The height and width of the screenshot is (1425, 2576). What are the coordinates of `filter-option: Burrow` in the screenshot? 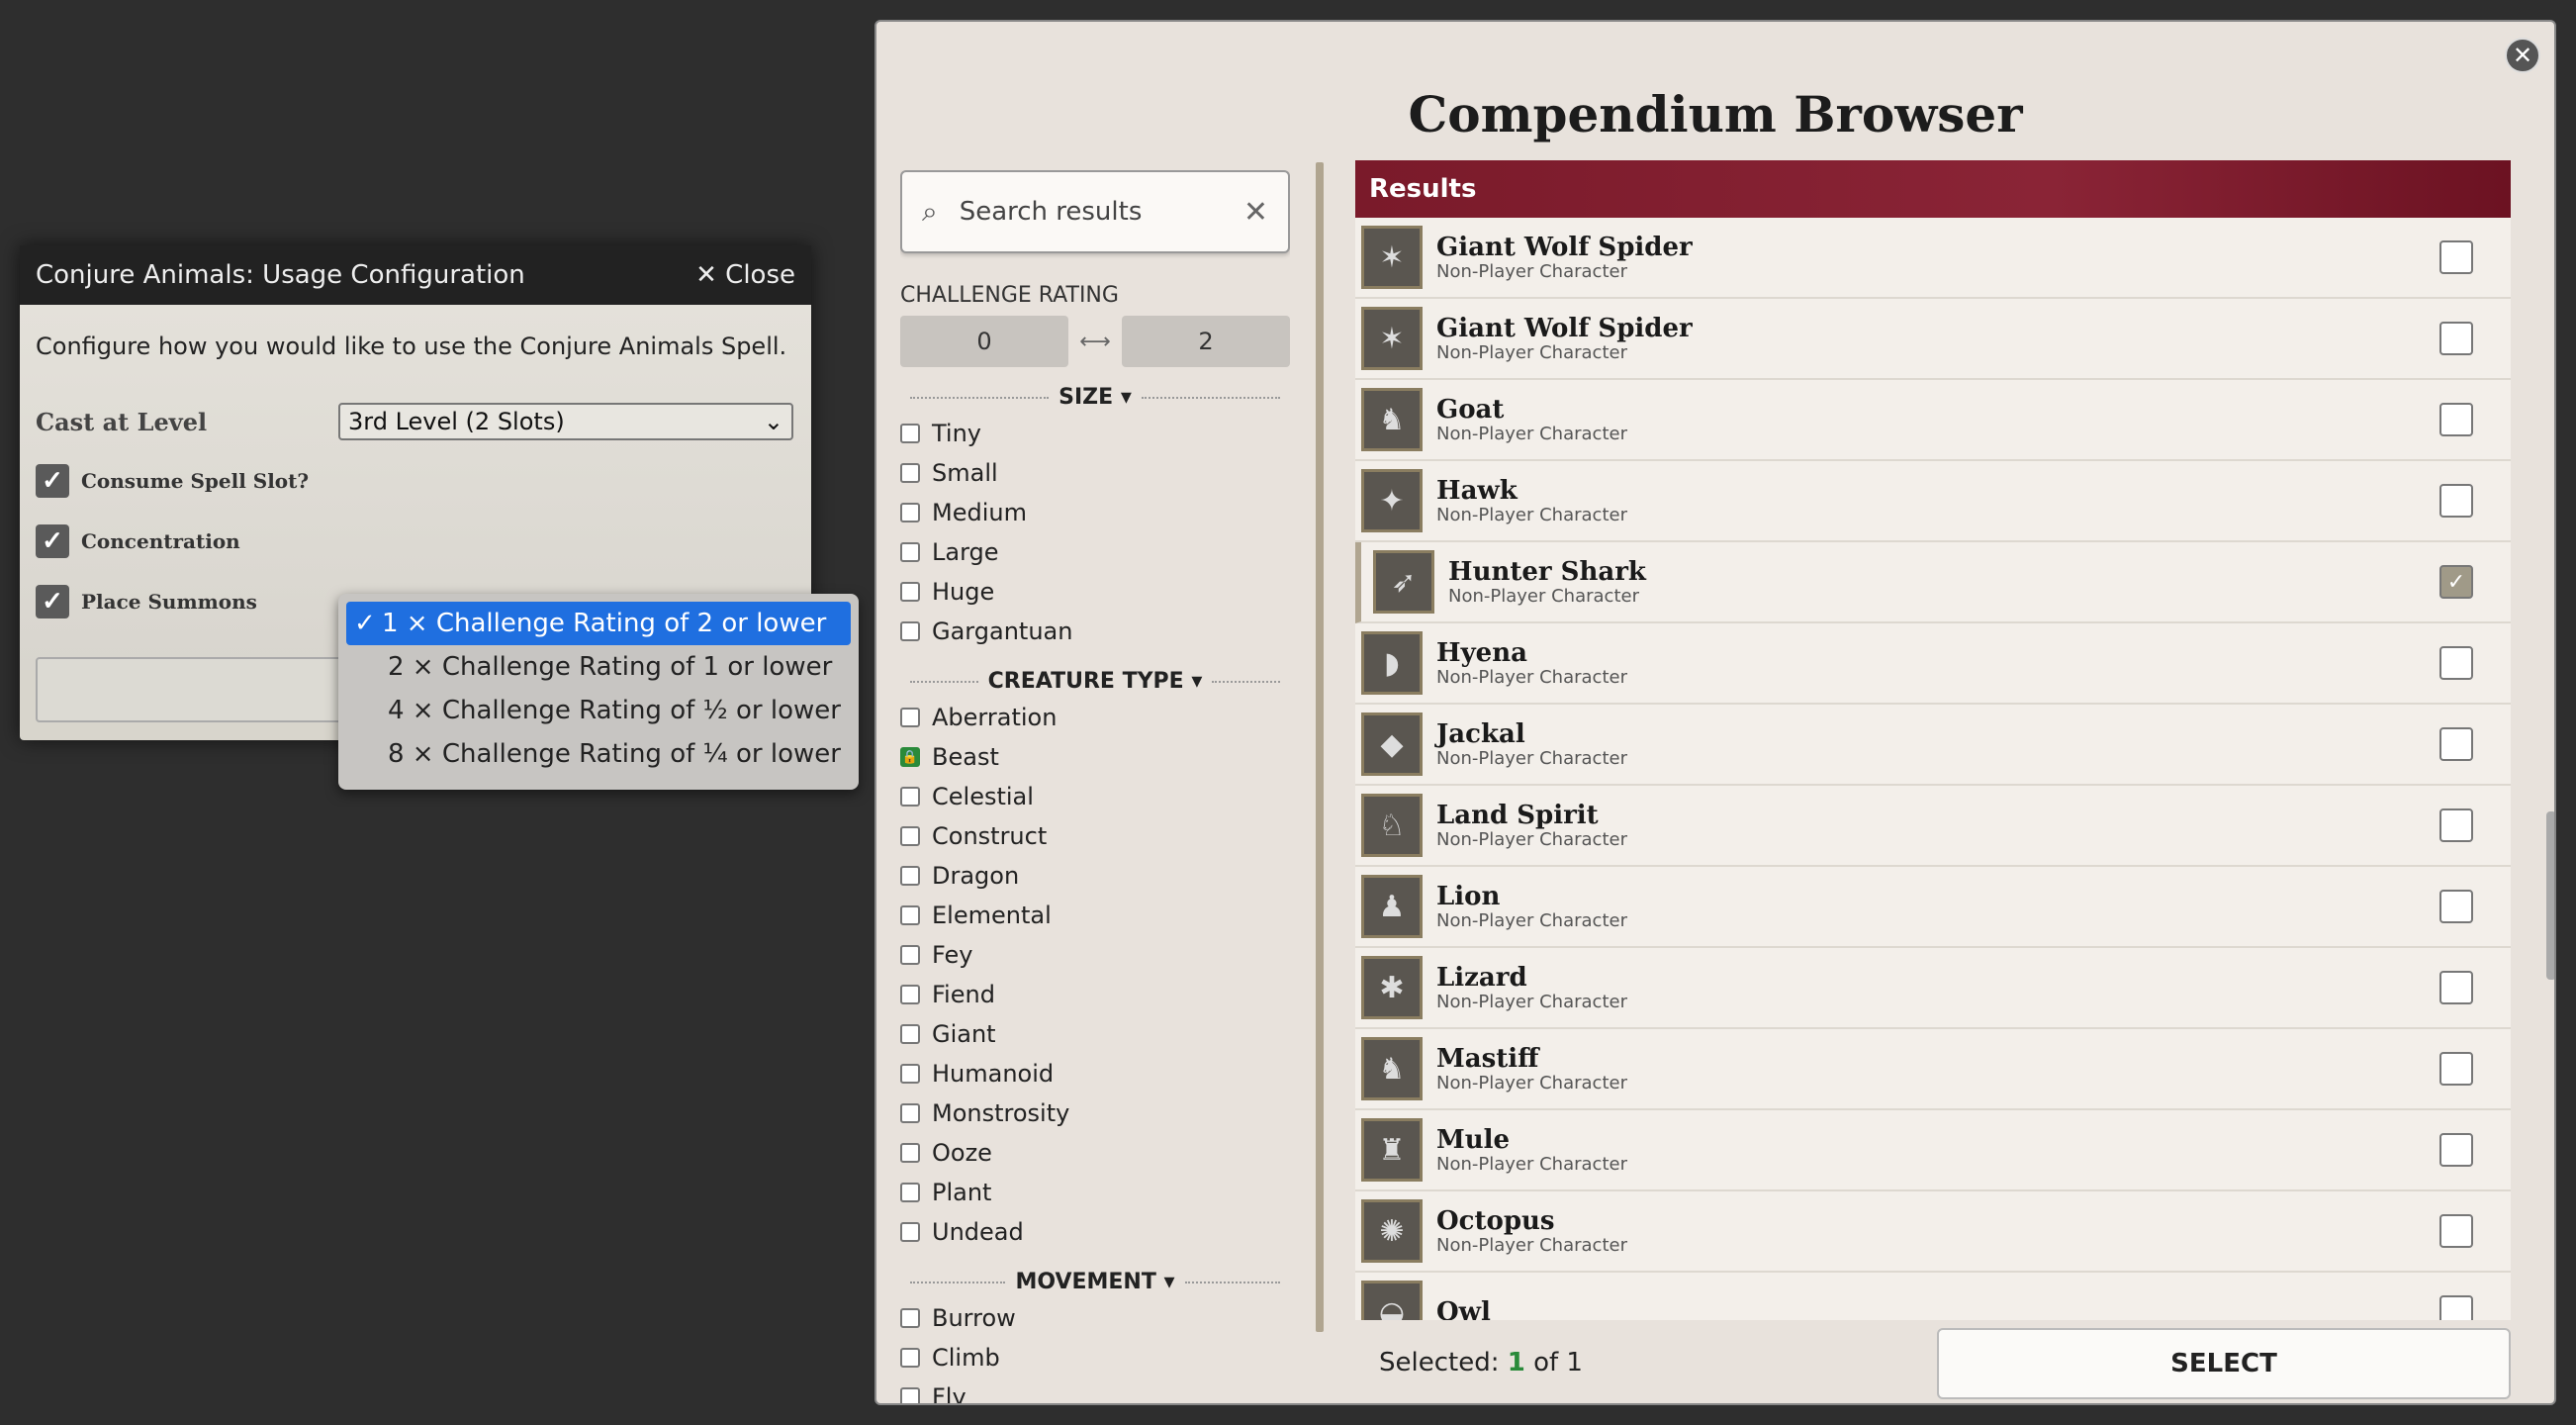 It's located at (1095, 1318).